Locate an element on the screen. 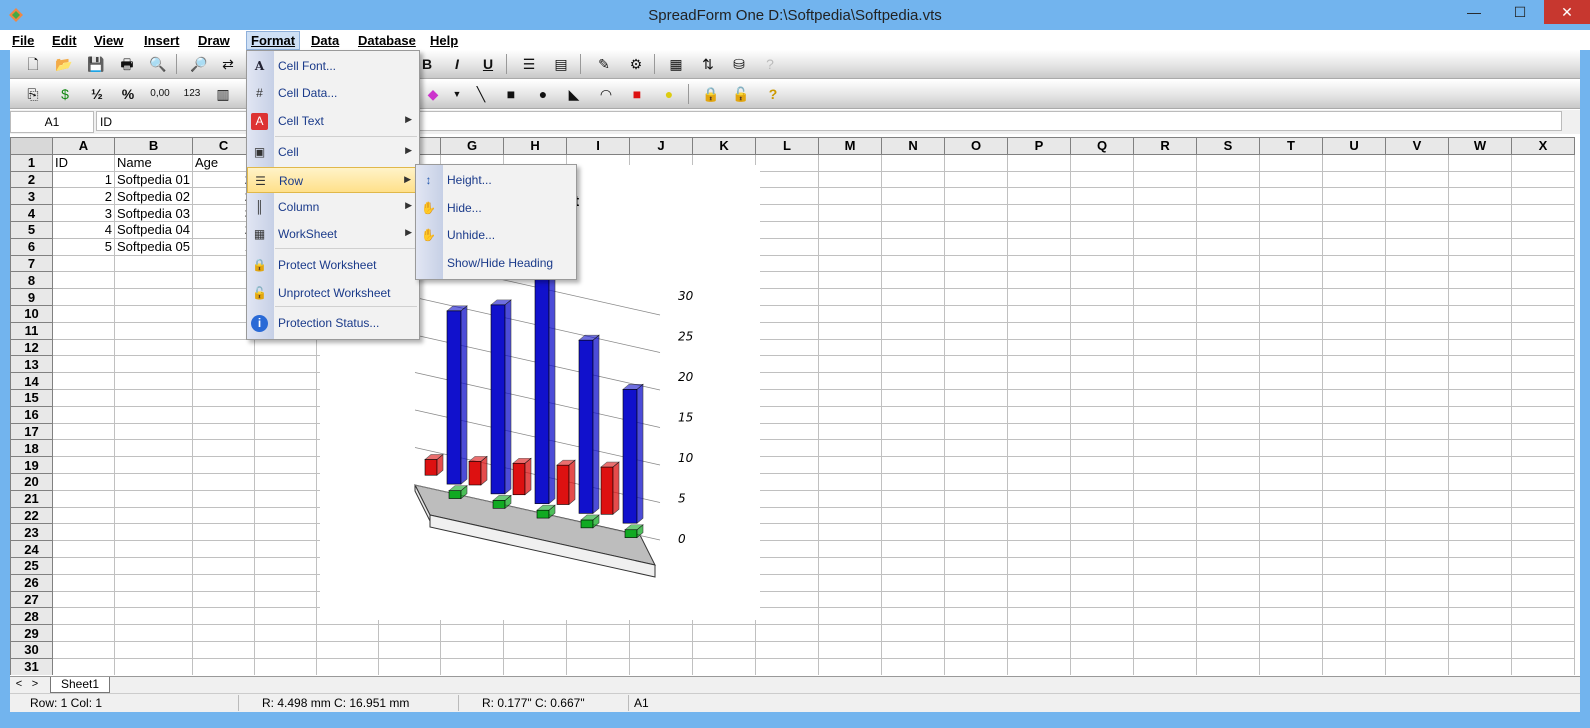  draw-rectangle-icon: ■ is located at coordinates (511, 94).